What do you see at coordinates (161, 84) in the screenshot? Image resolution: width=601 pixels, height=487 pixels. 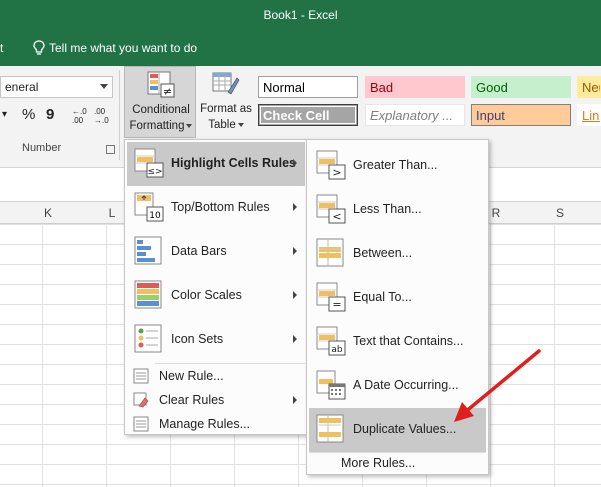 I see `conditional-formatting-icon: ≠` at bounding box center [161, 84].